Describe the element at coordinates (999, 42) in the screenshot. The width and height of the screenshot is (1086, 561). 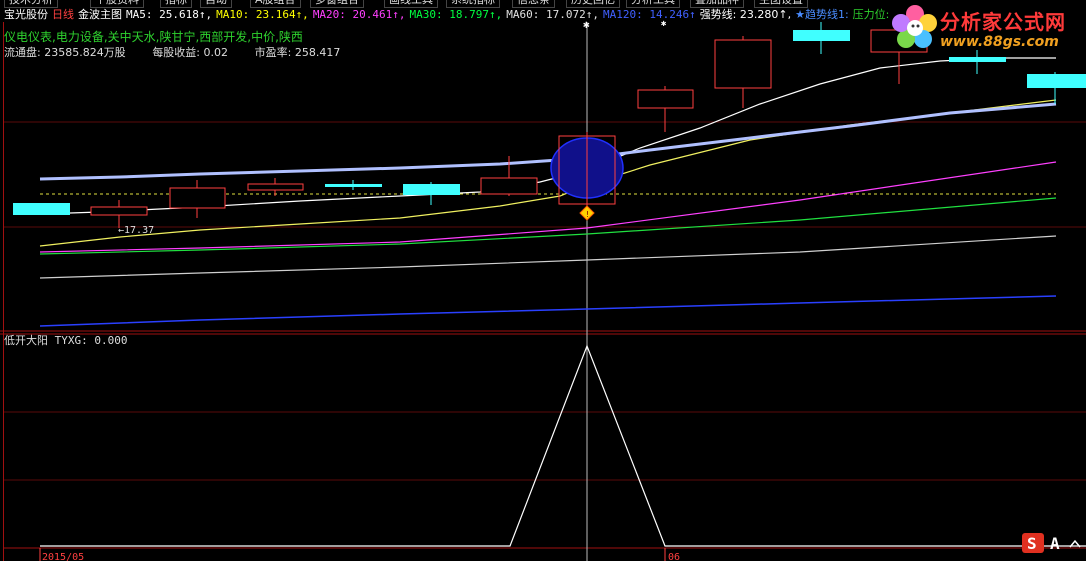
I see `logo-url: www.88gs.com` at that location.